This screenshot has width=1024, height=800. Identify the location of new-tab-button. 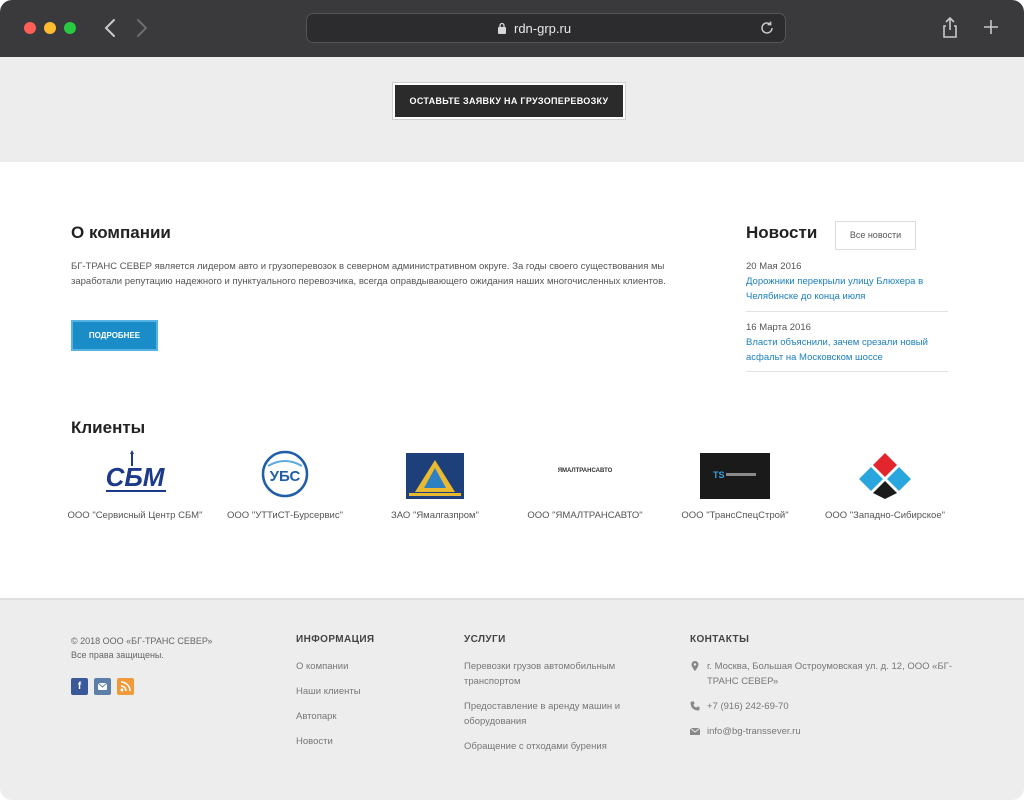
(991, 27).